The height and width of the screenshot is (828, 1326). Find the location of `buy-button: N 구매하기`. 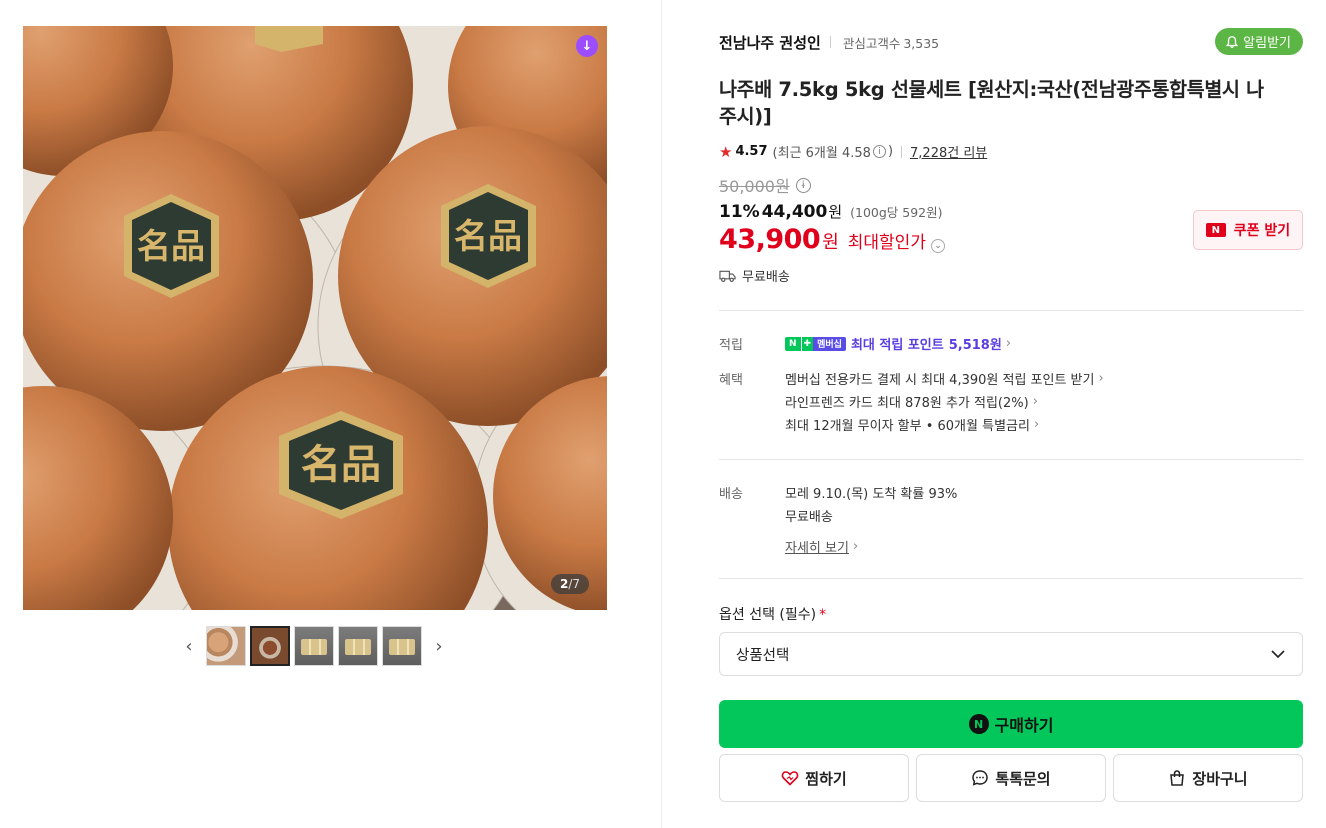

buy-button: N 구매하기 is located at coordinates (1011, 724).